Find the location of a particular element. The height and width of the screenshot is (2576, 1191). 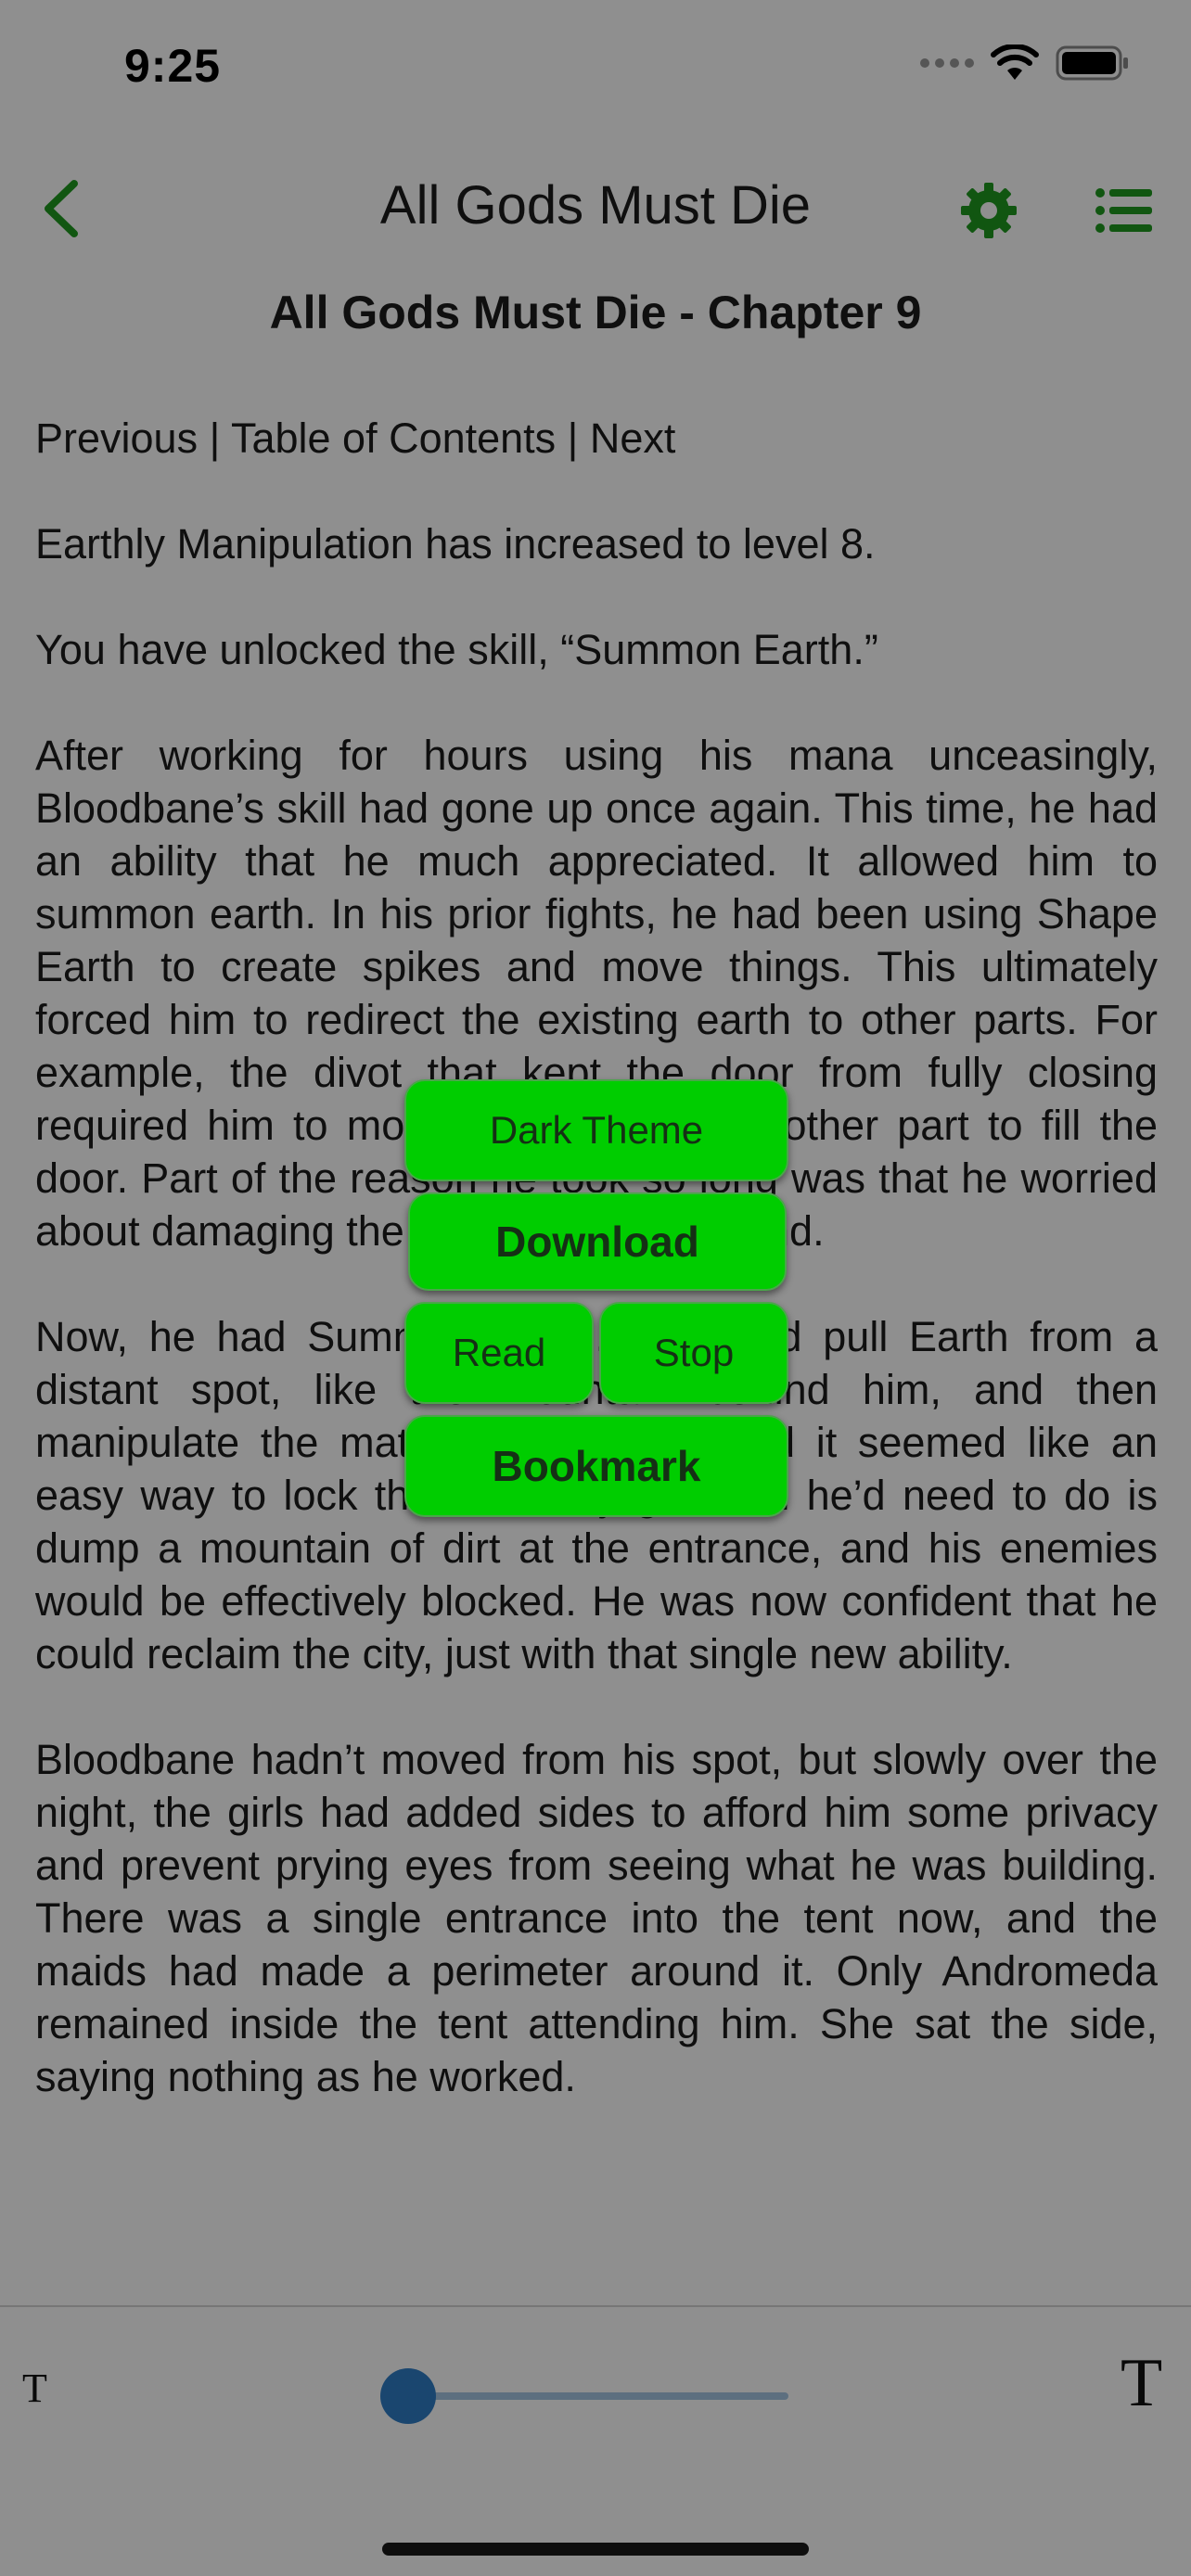

bookmark-button: Bookmark is located at coordinates (596, 1466).